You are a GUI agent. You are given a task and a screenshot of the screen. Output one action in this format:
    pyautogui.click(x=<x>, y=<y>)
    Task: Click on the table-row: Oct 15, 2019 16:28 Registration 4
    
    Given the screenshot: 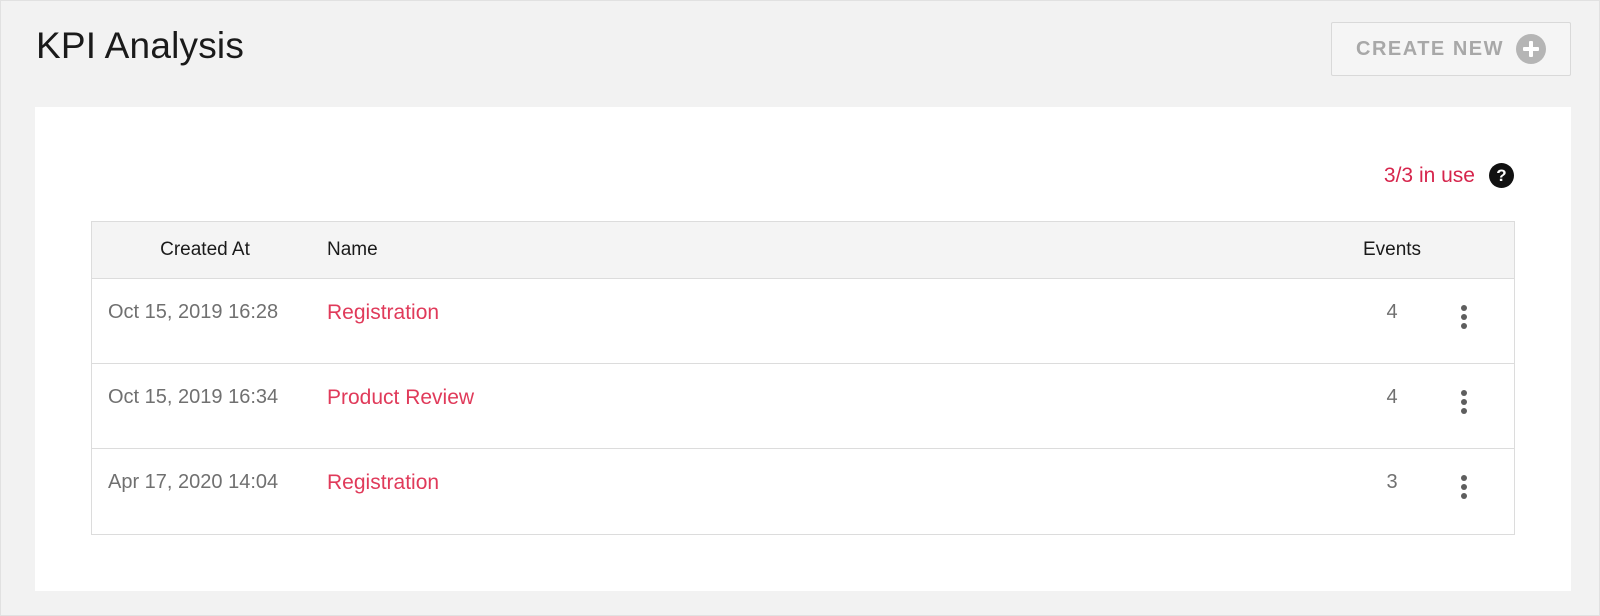 What is the action you would take?
    pyautogui.click(x=803, y=321)
    